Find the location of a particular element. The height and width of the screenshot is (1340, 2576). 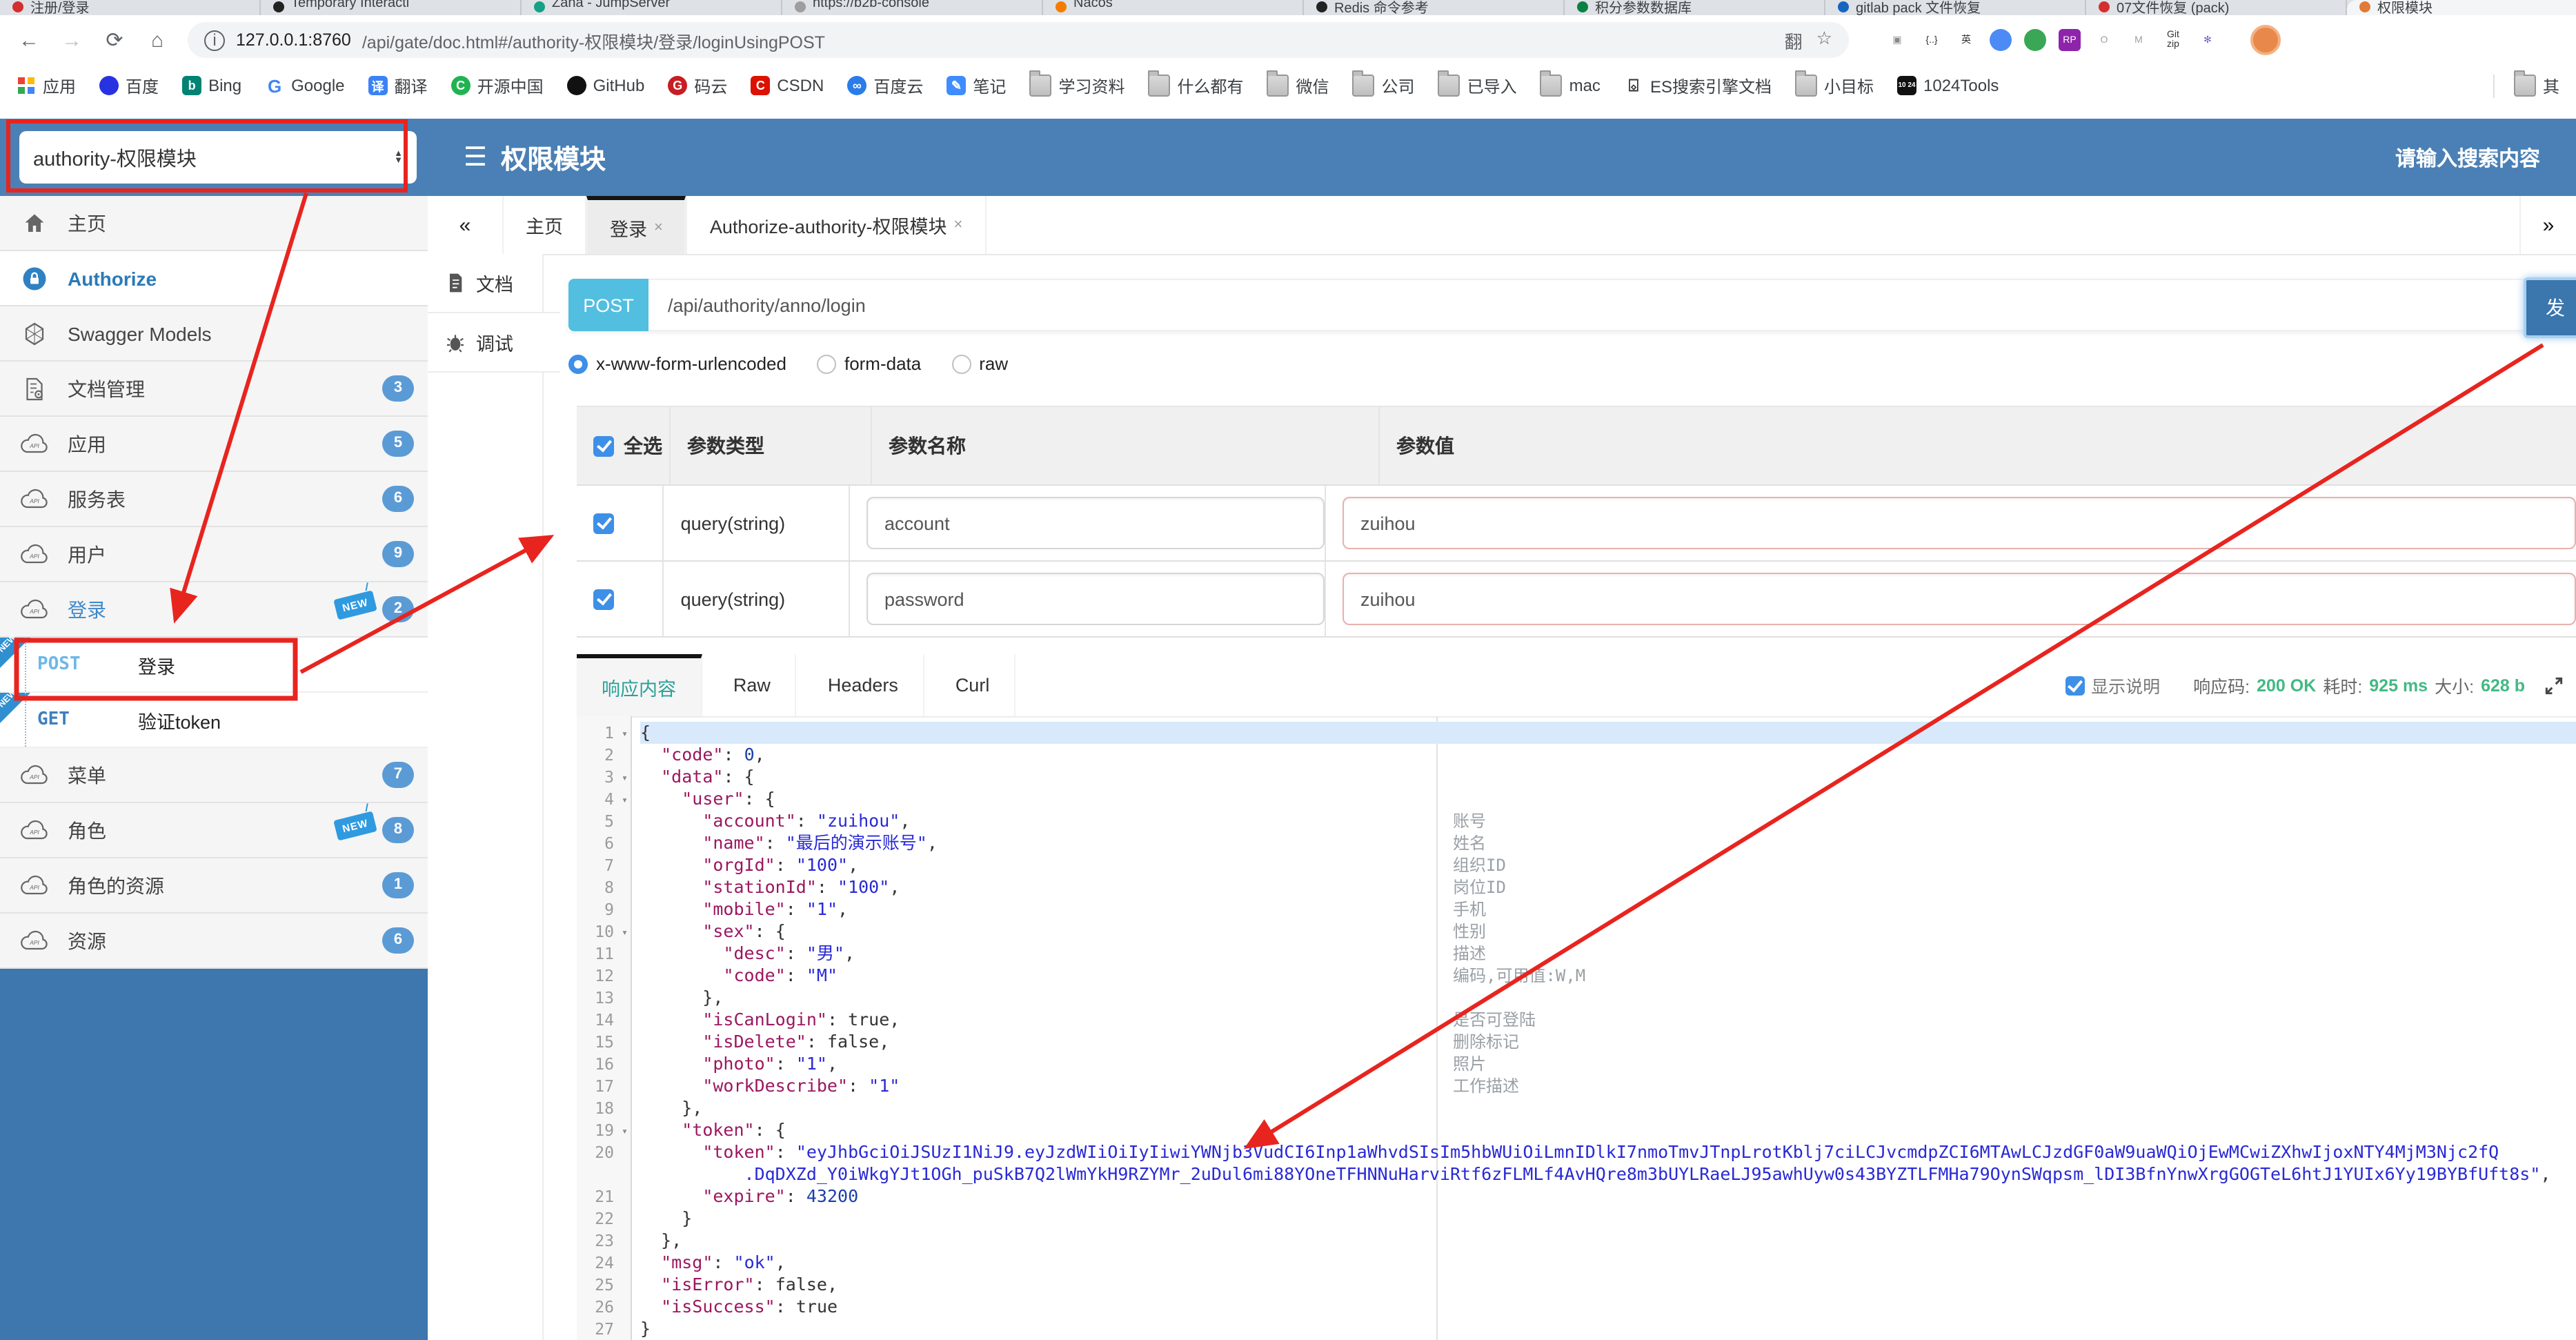

sidebar-item-资源: 资源 6 is located at coordinates (214, 941).